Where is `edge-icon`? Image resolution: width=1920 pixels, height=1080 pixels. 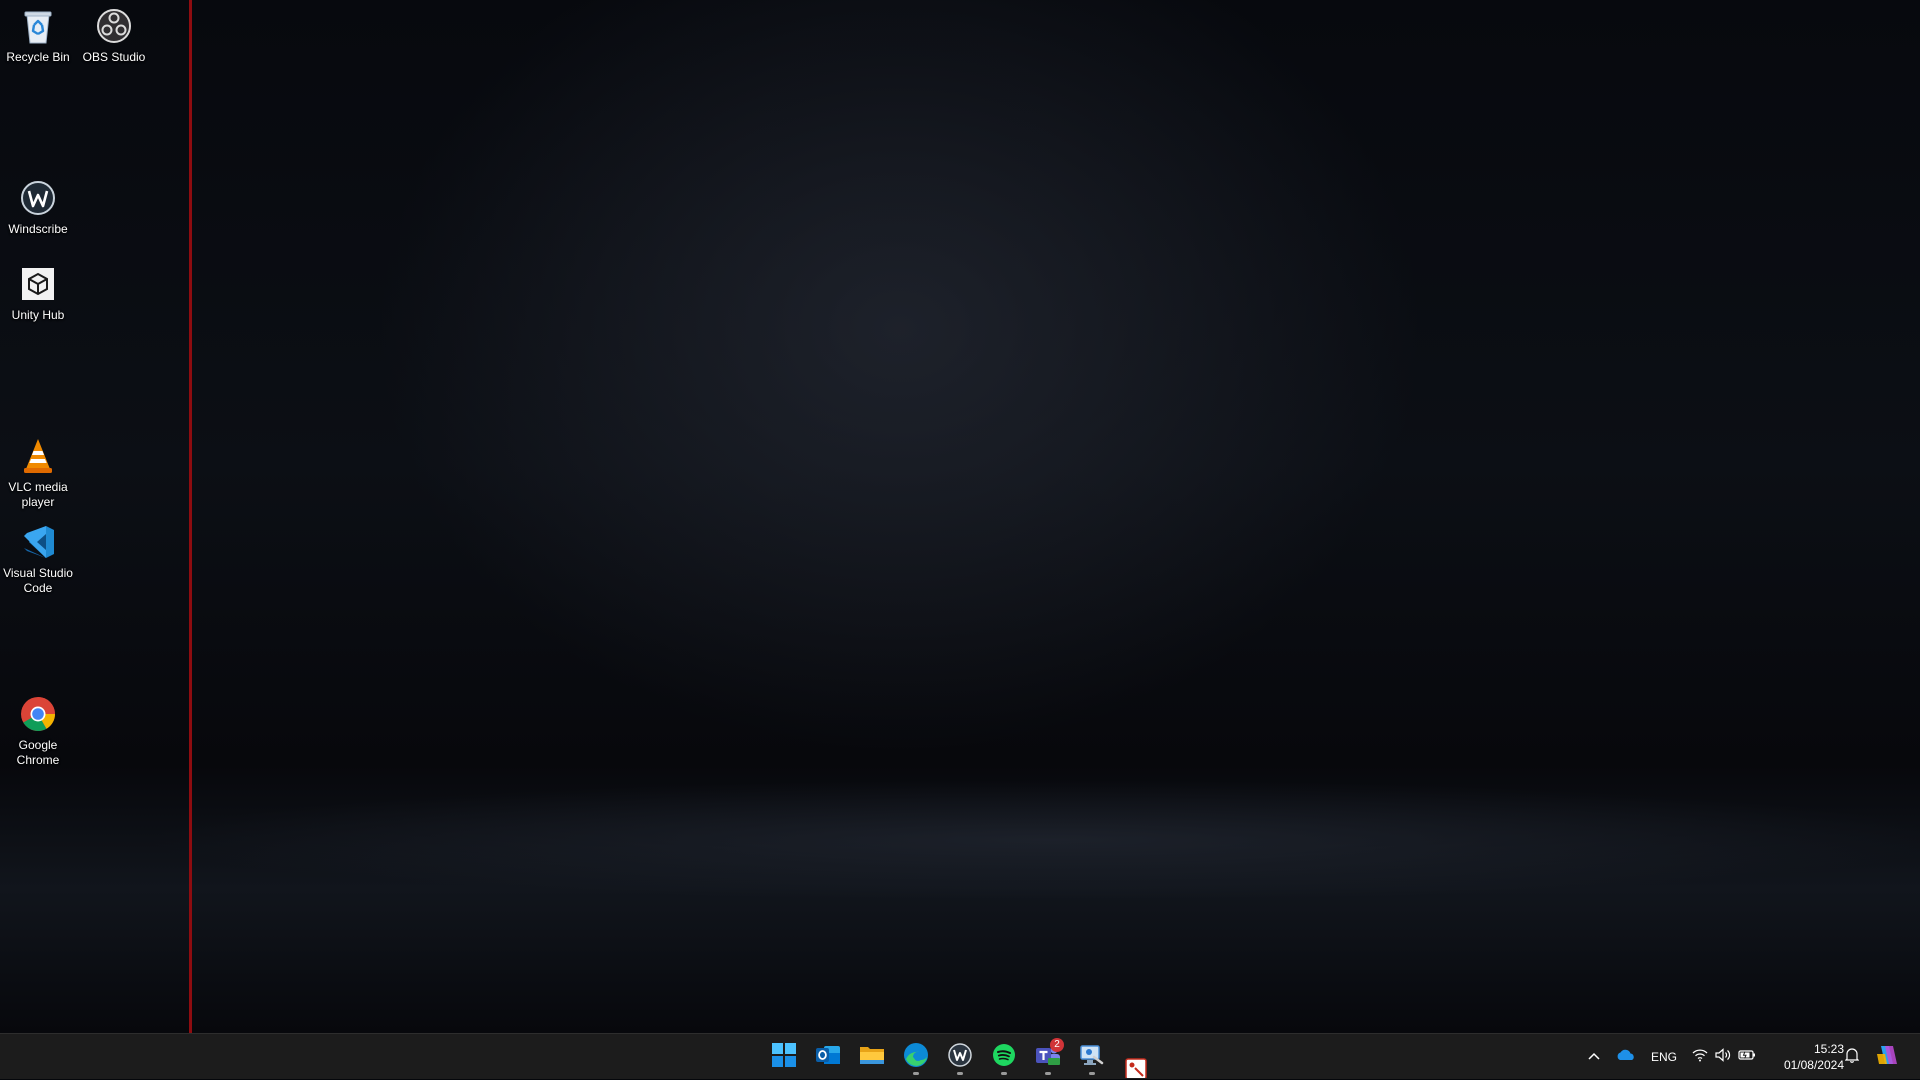 edge-icon is located at coordinates (916, 1057).